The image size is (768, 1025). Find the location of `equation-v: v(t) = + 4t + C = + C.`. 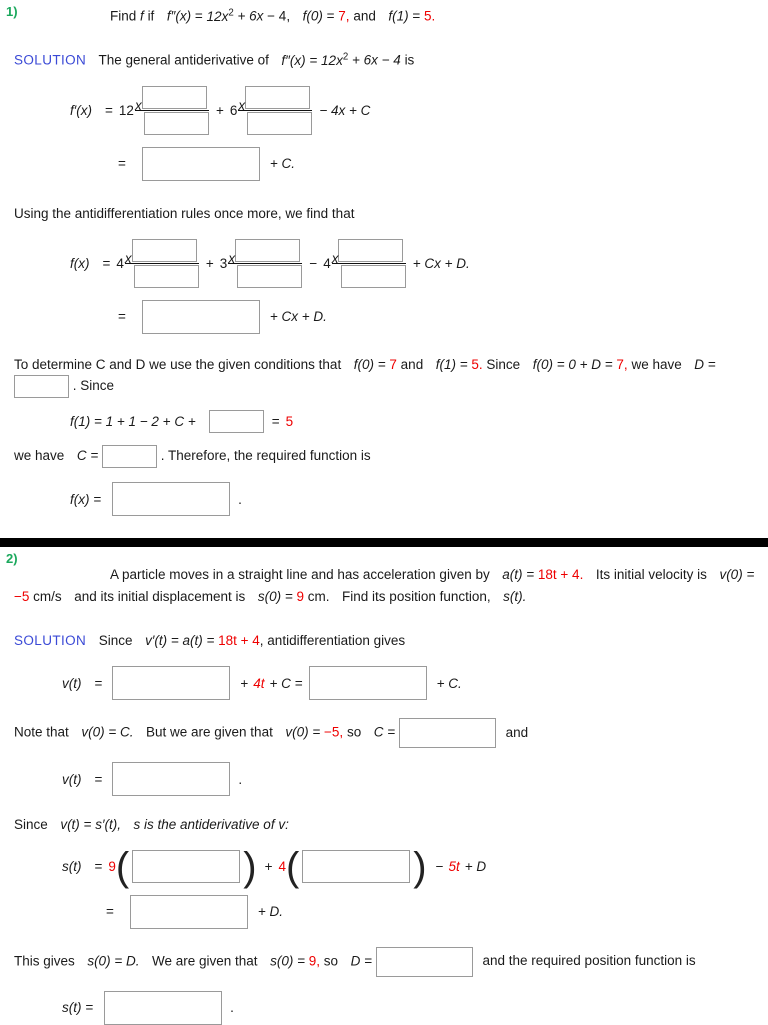

equation-v: v(t) = + 4t + C = + C. is located at coordinates (384, 683).